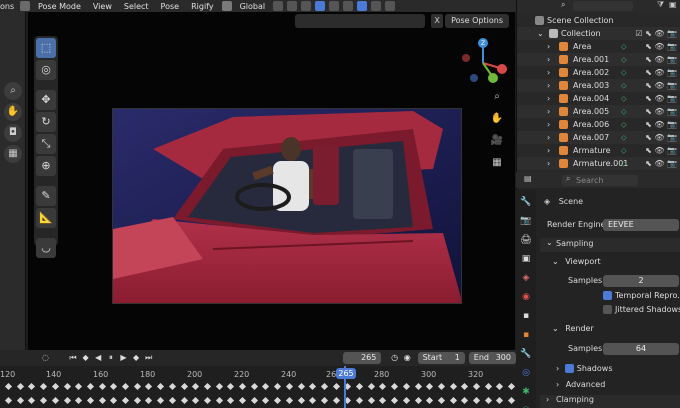 This screenshot has width=680, height=408. Describe the element at coordinates (598, 124) in the screenshot. I see `outliner-item: › Area.006 ⬦ ⬉ 👁 📷` at that location.